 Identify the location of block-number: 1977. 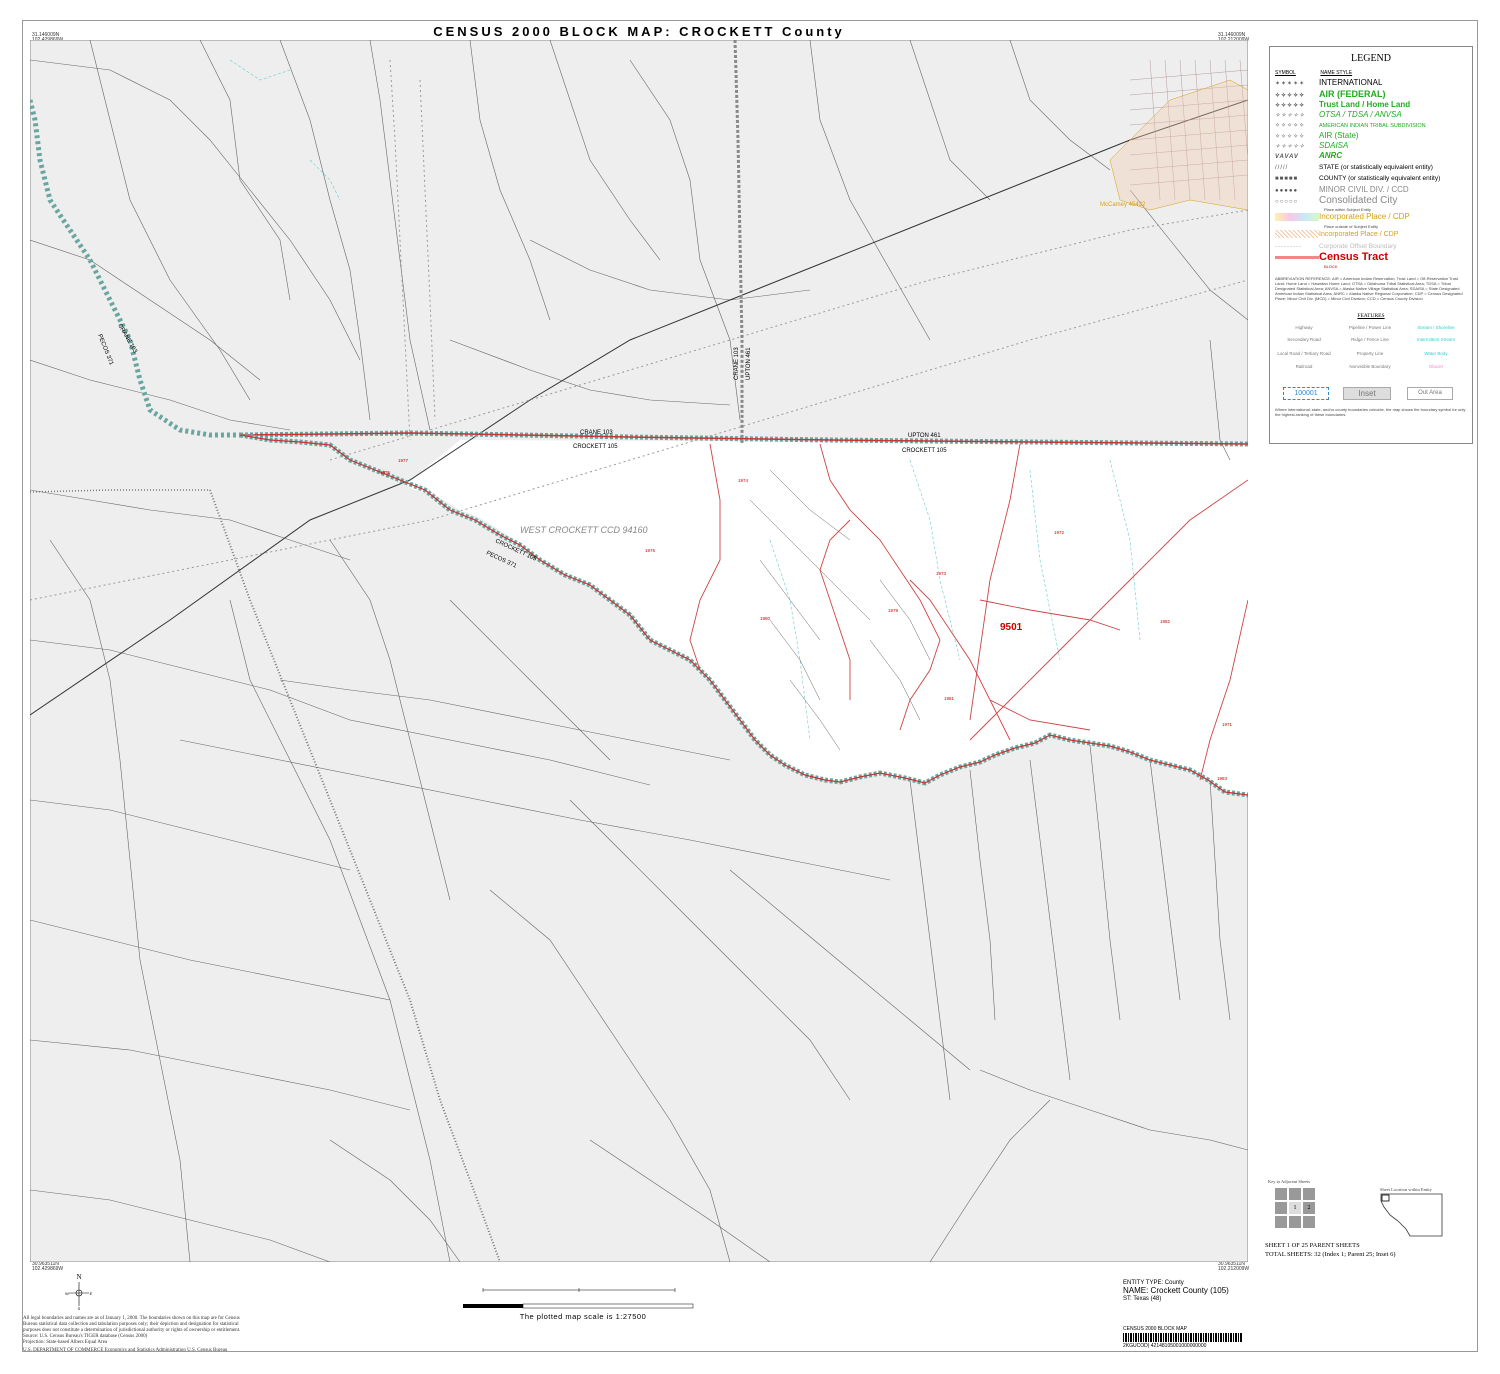
(403, 460).